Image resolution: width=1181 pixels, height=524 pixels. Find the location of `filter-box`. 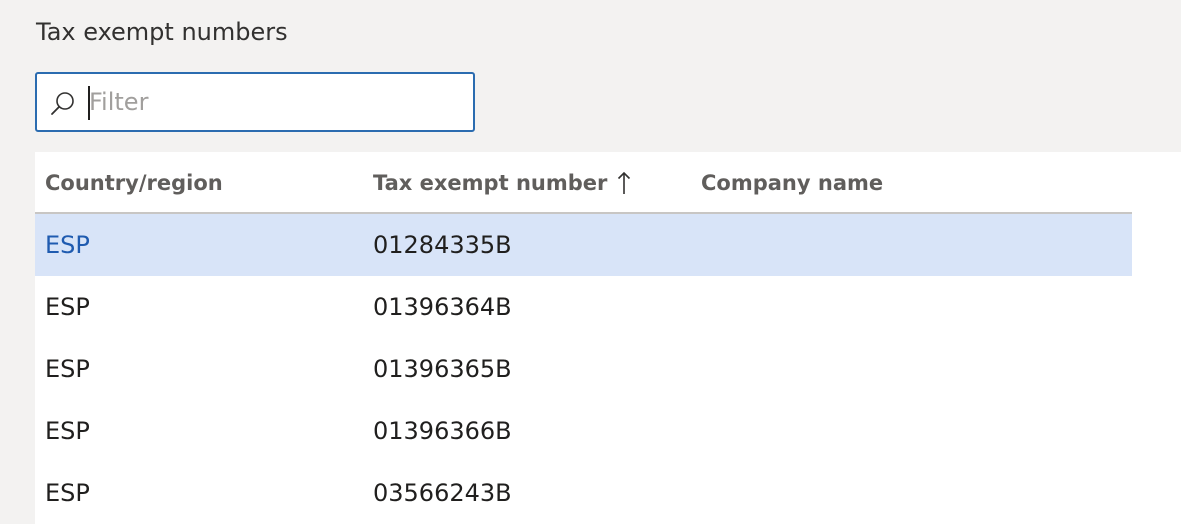

filter-box is located at coordinates (255, 102).